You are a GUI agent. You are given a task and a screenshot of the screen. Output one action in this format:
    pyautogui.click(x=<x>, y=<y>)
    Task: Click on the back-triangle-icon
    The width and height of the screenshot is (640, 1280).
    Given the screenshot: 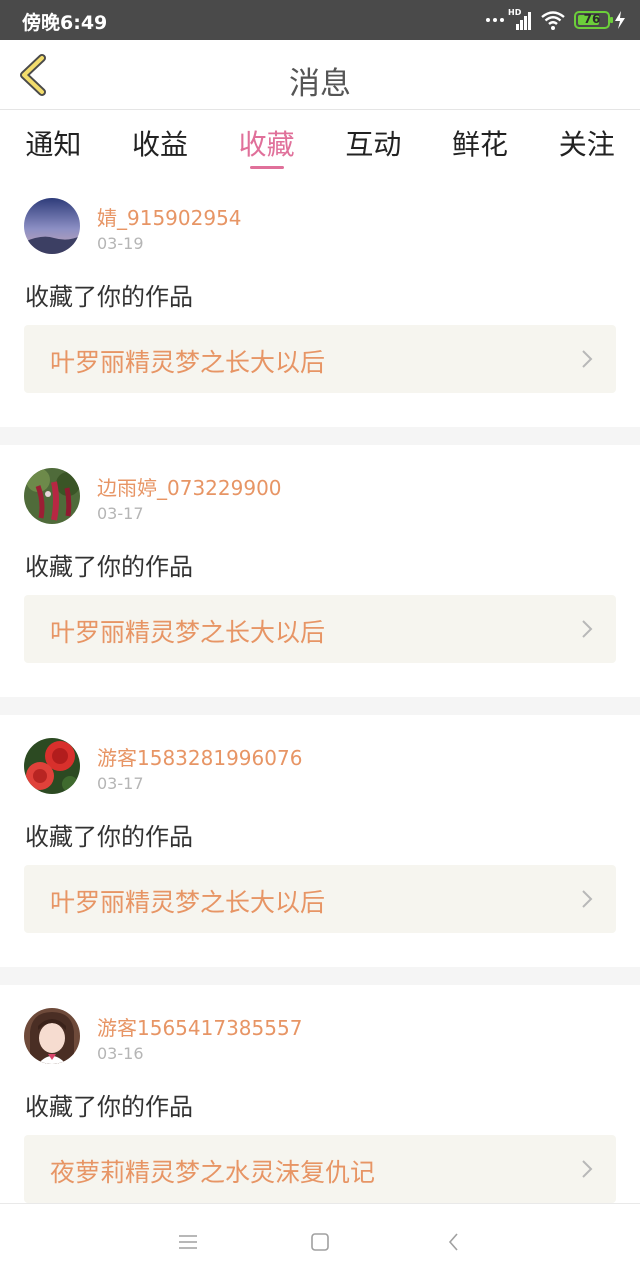 What is the action you would take?
    pyautogui.click(x=454, y=1242)
    